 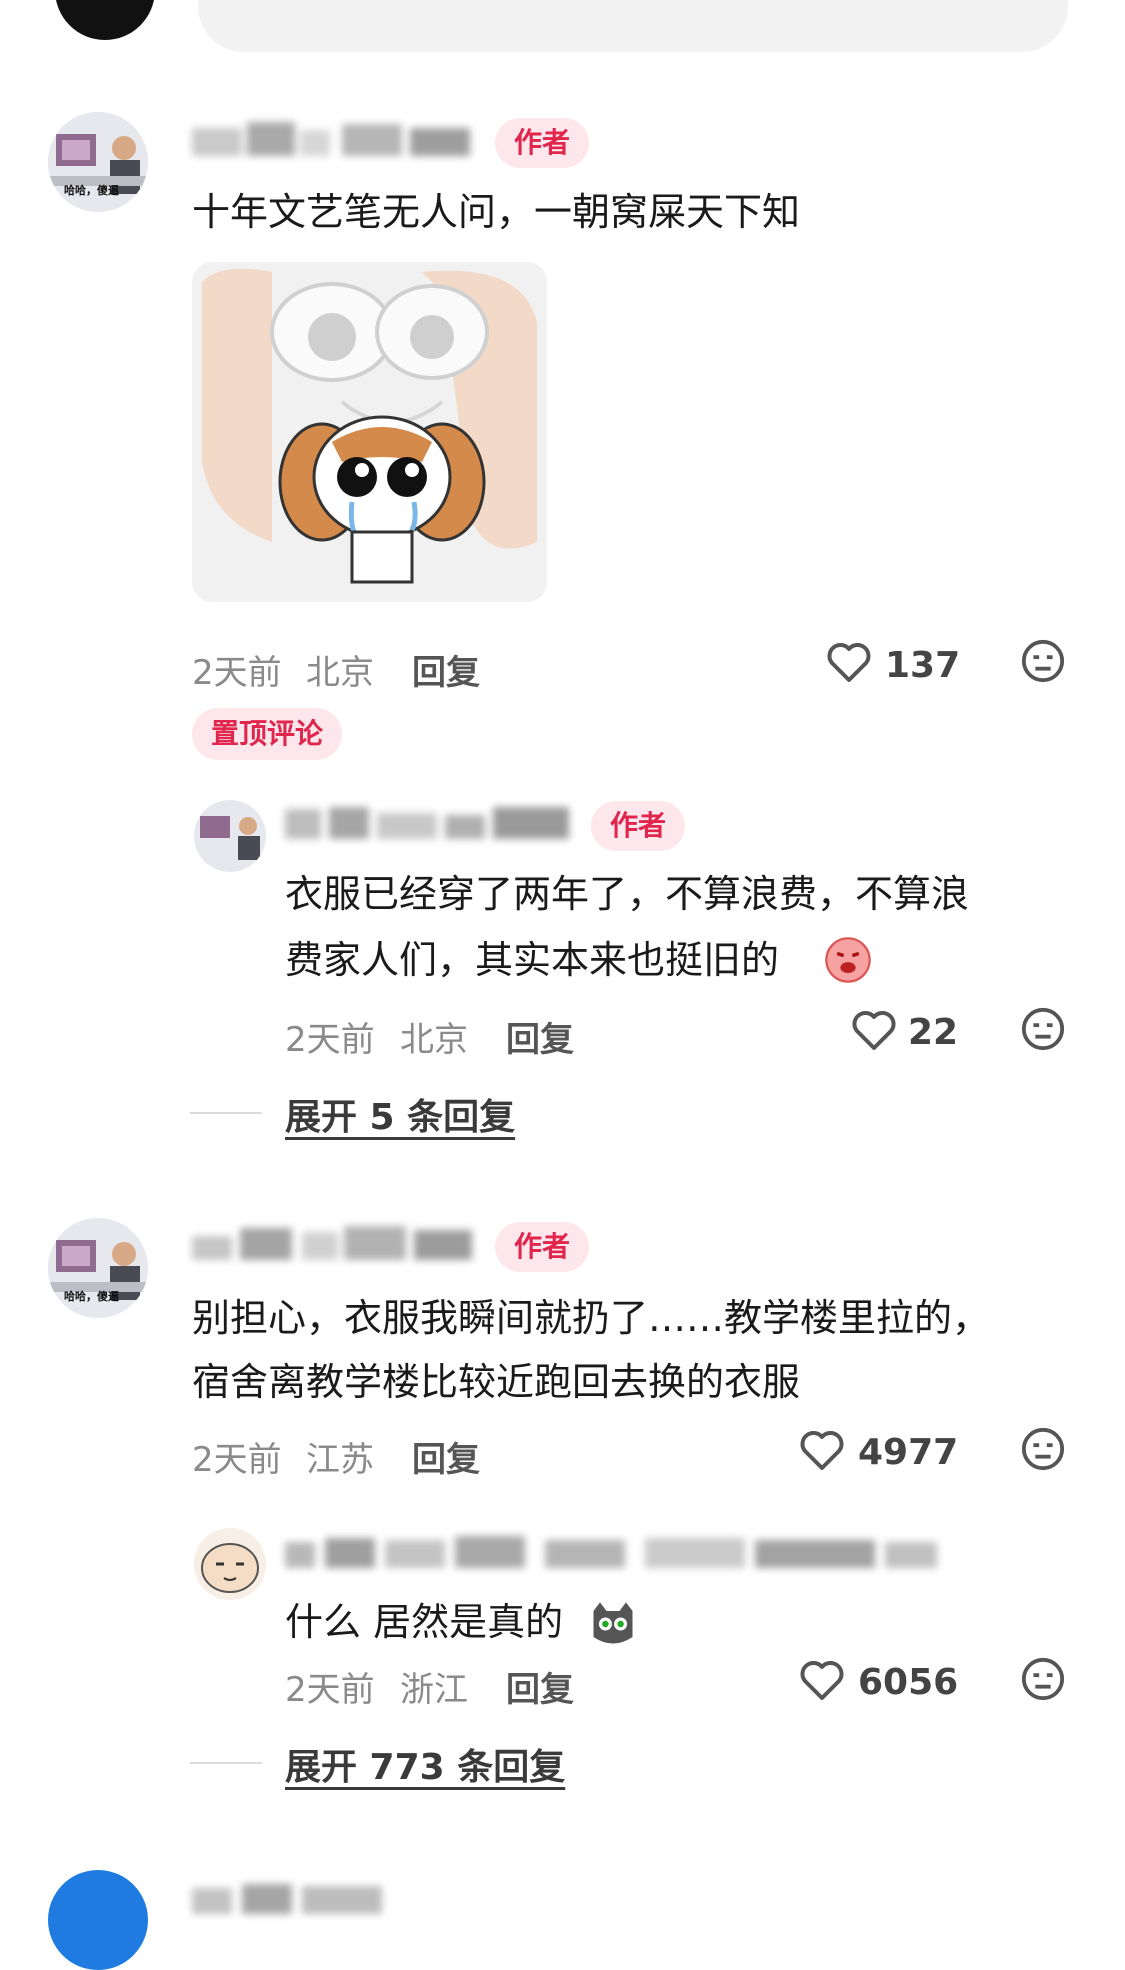 What do you see at coordinates (400, 1114) in the screenshot?
I see `expand-replies-link: 展开 5 条回复` at bounding box center [400, 1114].